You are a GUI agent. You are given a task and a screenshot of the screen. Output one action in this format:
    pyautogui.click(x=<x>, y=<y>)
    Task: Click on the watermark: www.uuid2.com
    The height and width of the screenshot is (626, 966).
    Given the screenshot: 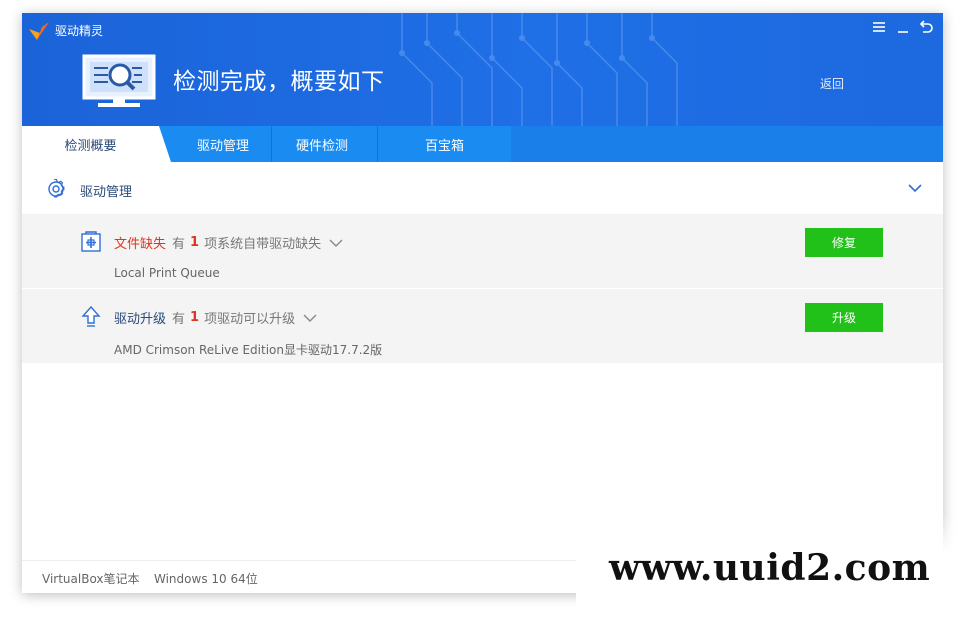 What is the action you would take?
    pyautogui.click(x=771, y=569)
    